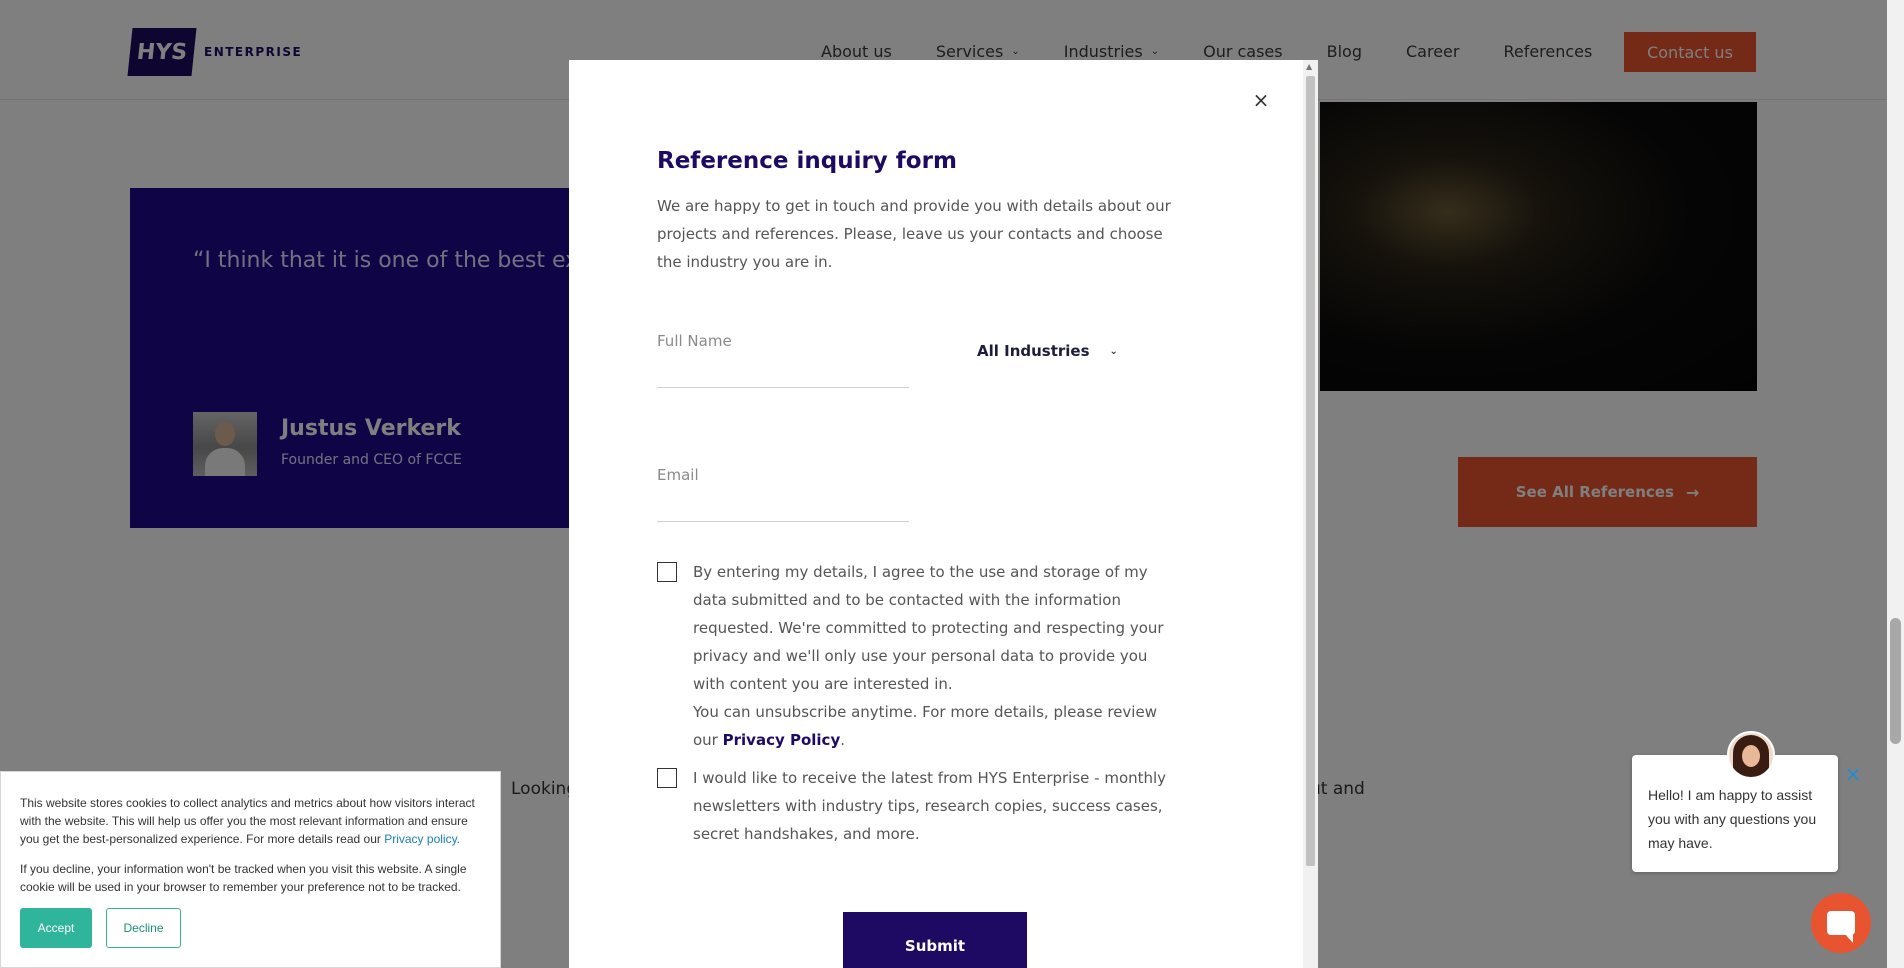 The image size is (1904, 968). I want to click on cookie-privacy-link: Privacy policy., so click(422, 839).